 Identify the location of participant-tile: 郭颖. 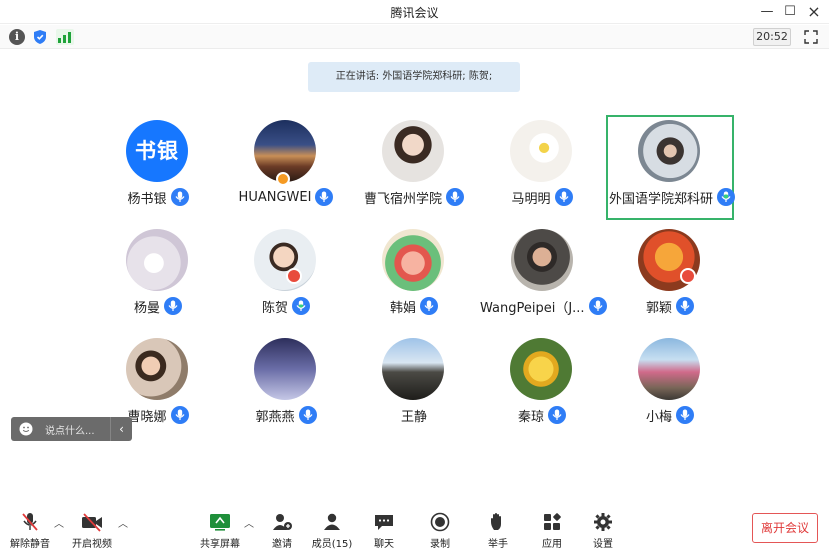
(670, 276).